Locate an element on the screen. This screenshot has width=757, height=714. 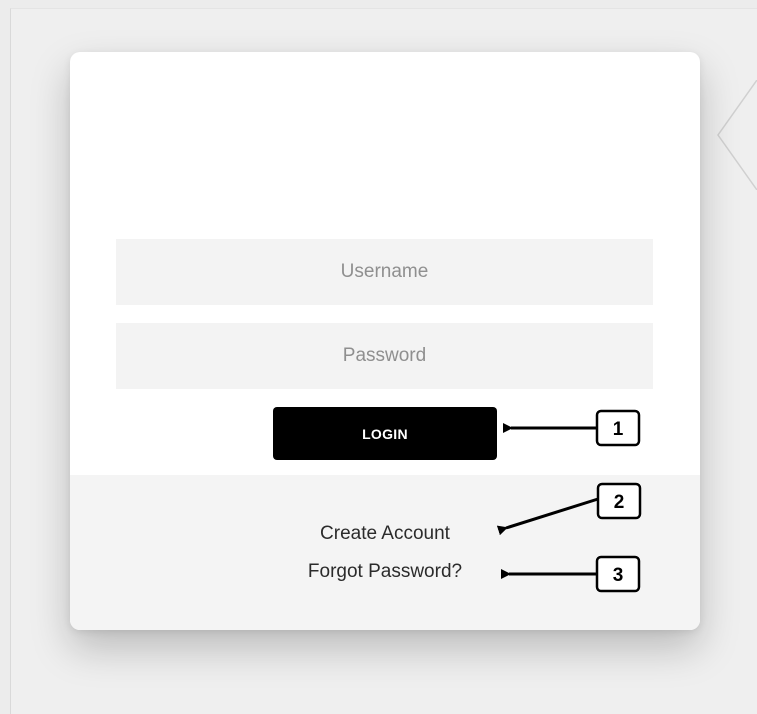
password-input is located at coordinates (384, 356).